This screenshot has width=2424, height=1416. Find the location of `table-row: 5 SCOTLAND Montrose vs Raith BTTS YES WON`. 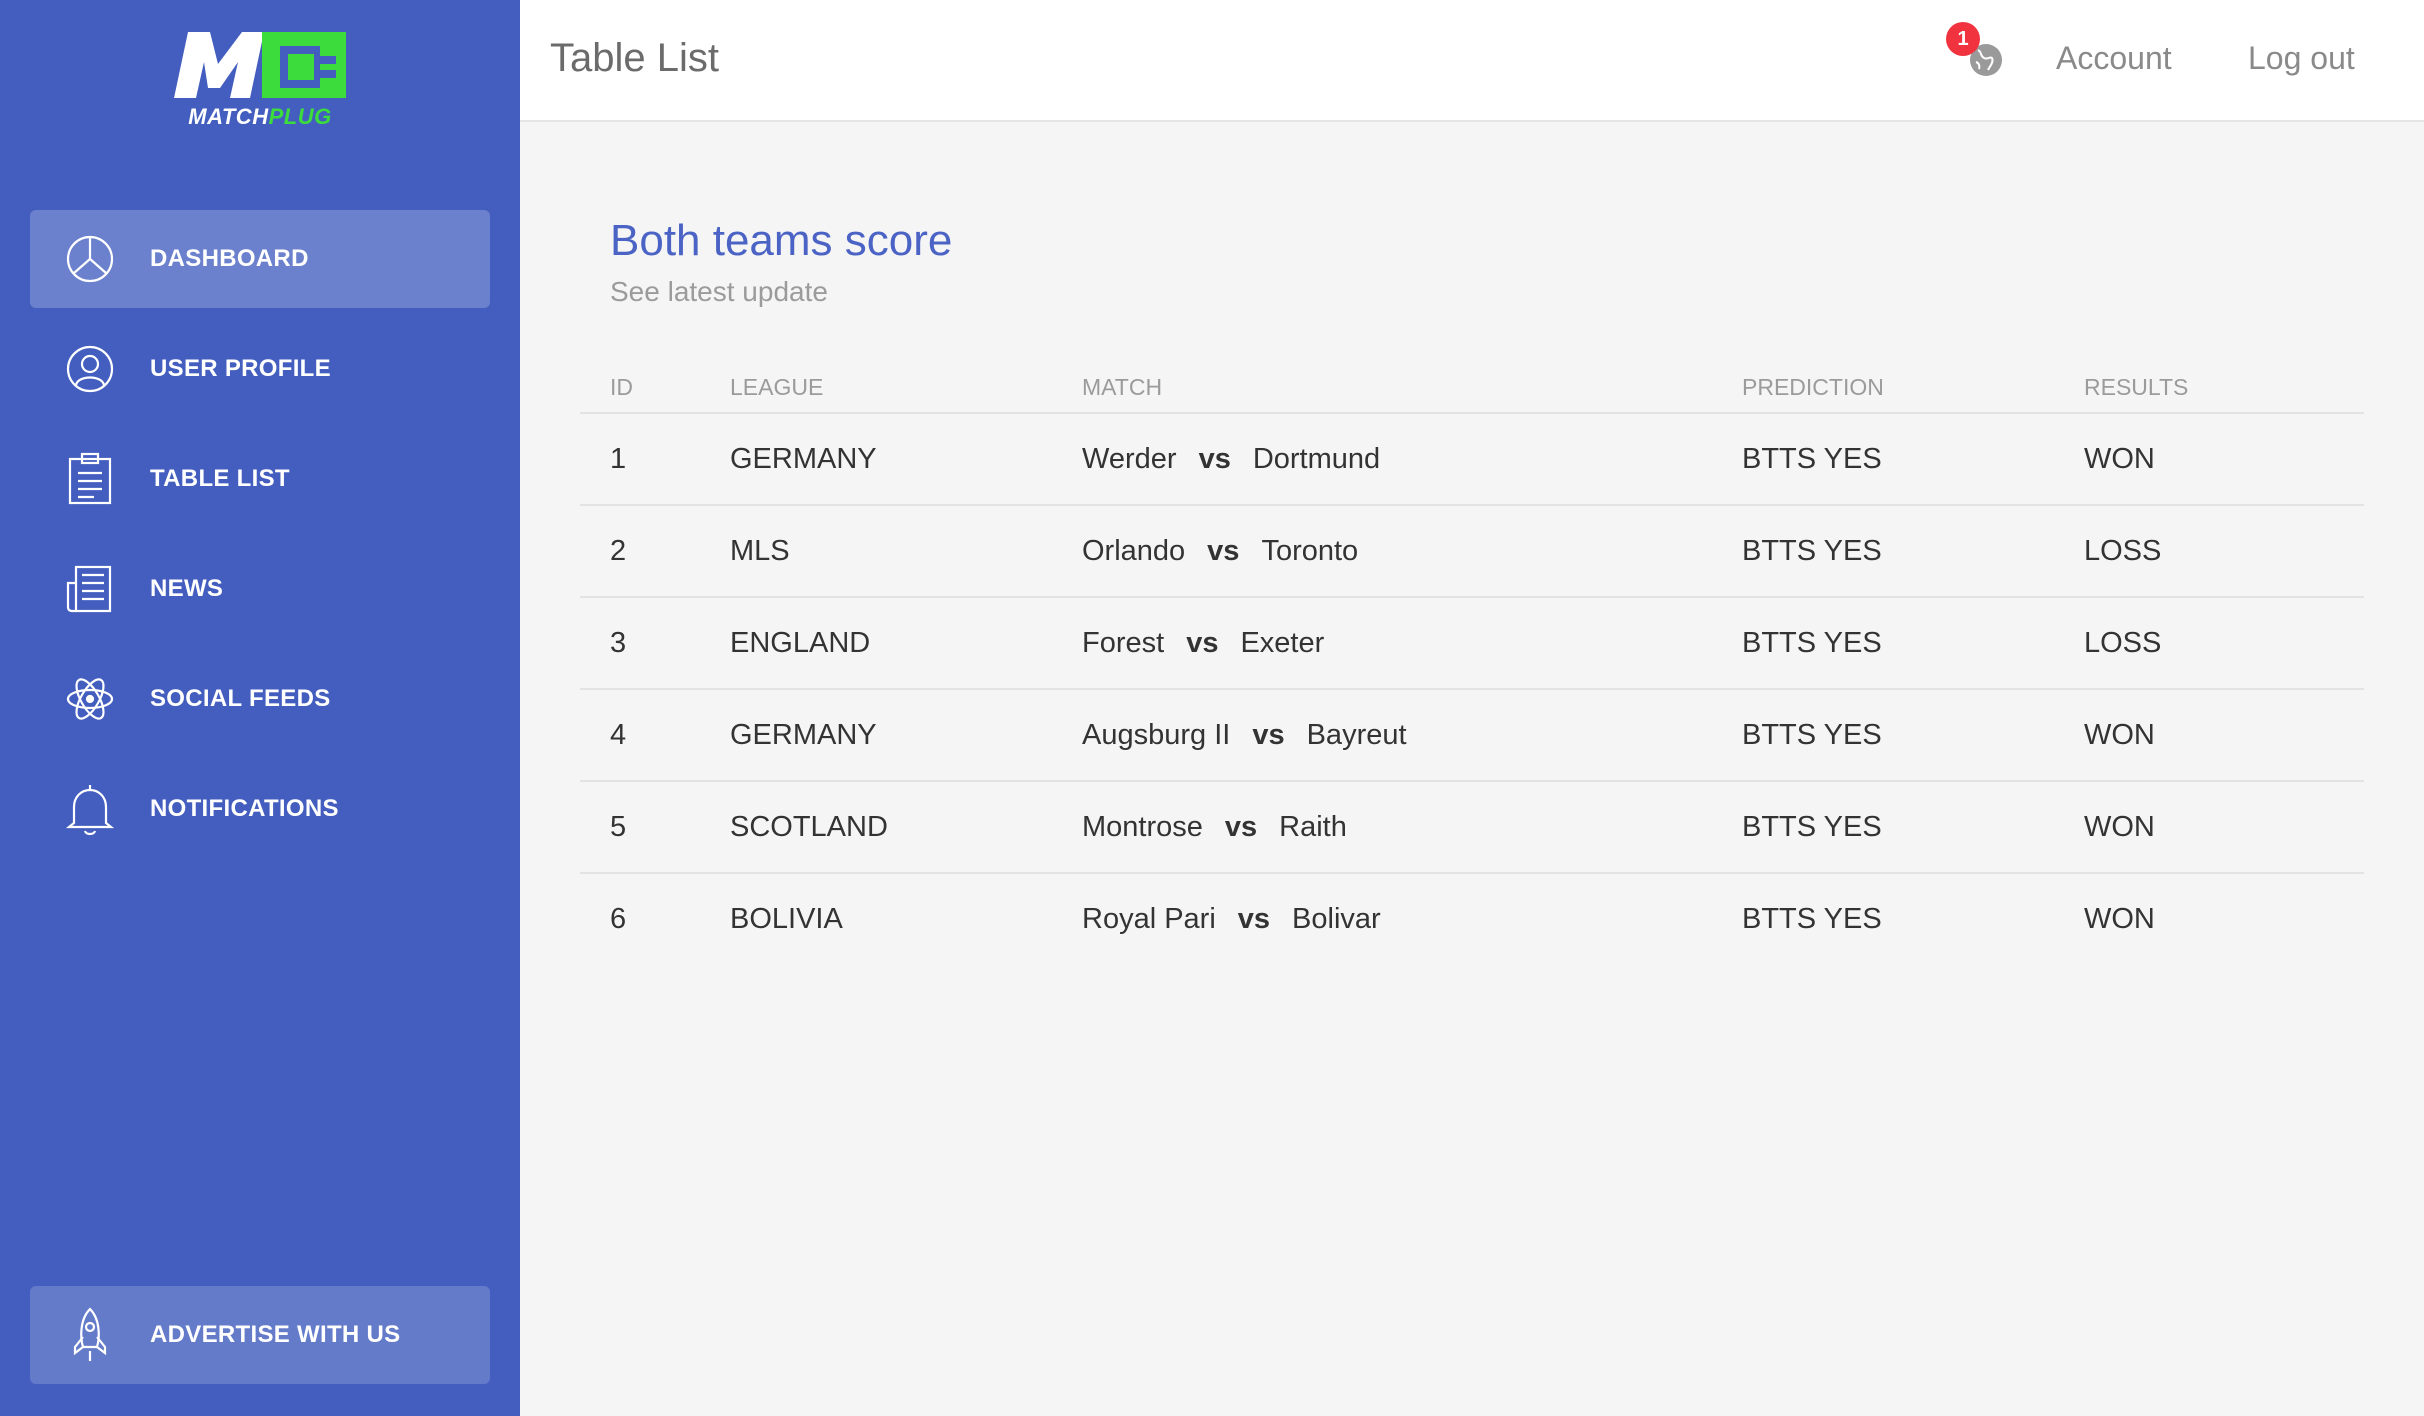

table-row: 5 SCOTLAND Montrose vs Raith BTTS YES WON is located at coordinates (1472, 828).